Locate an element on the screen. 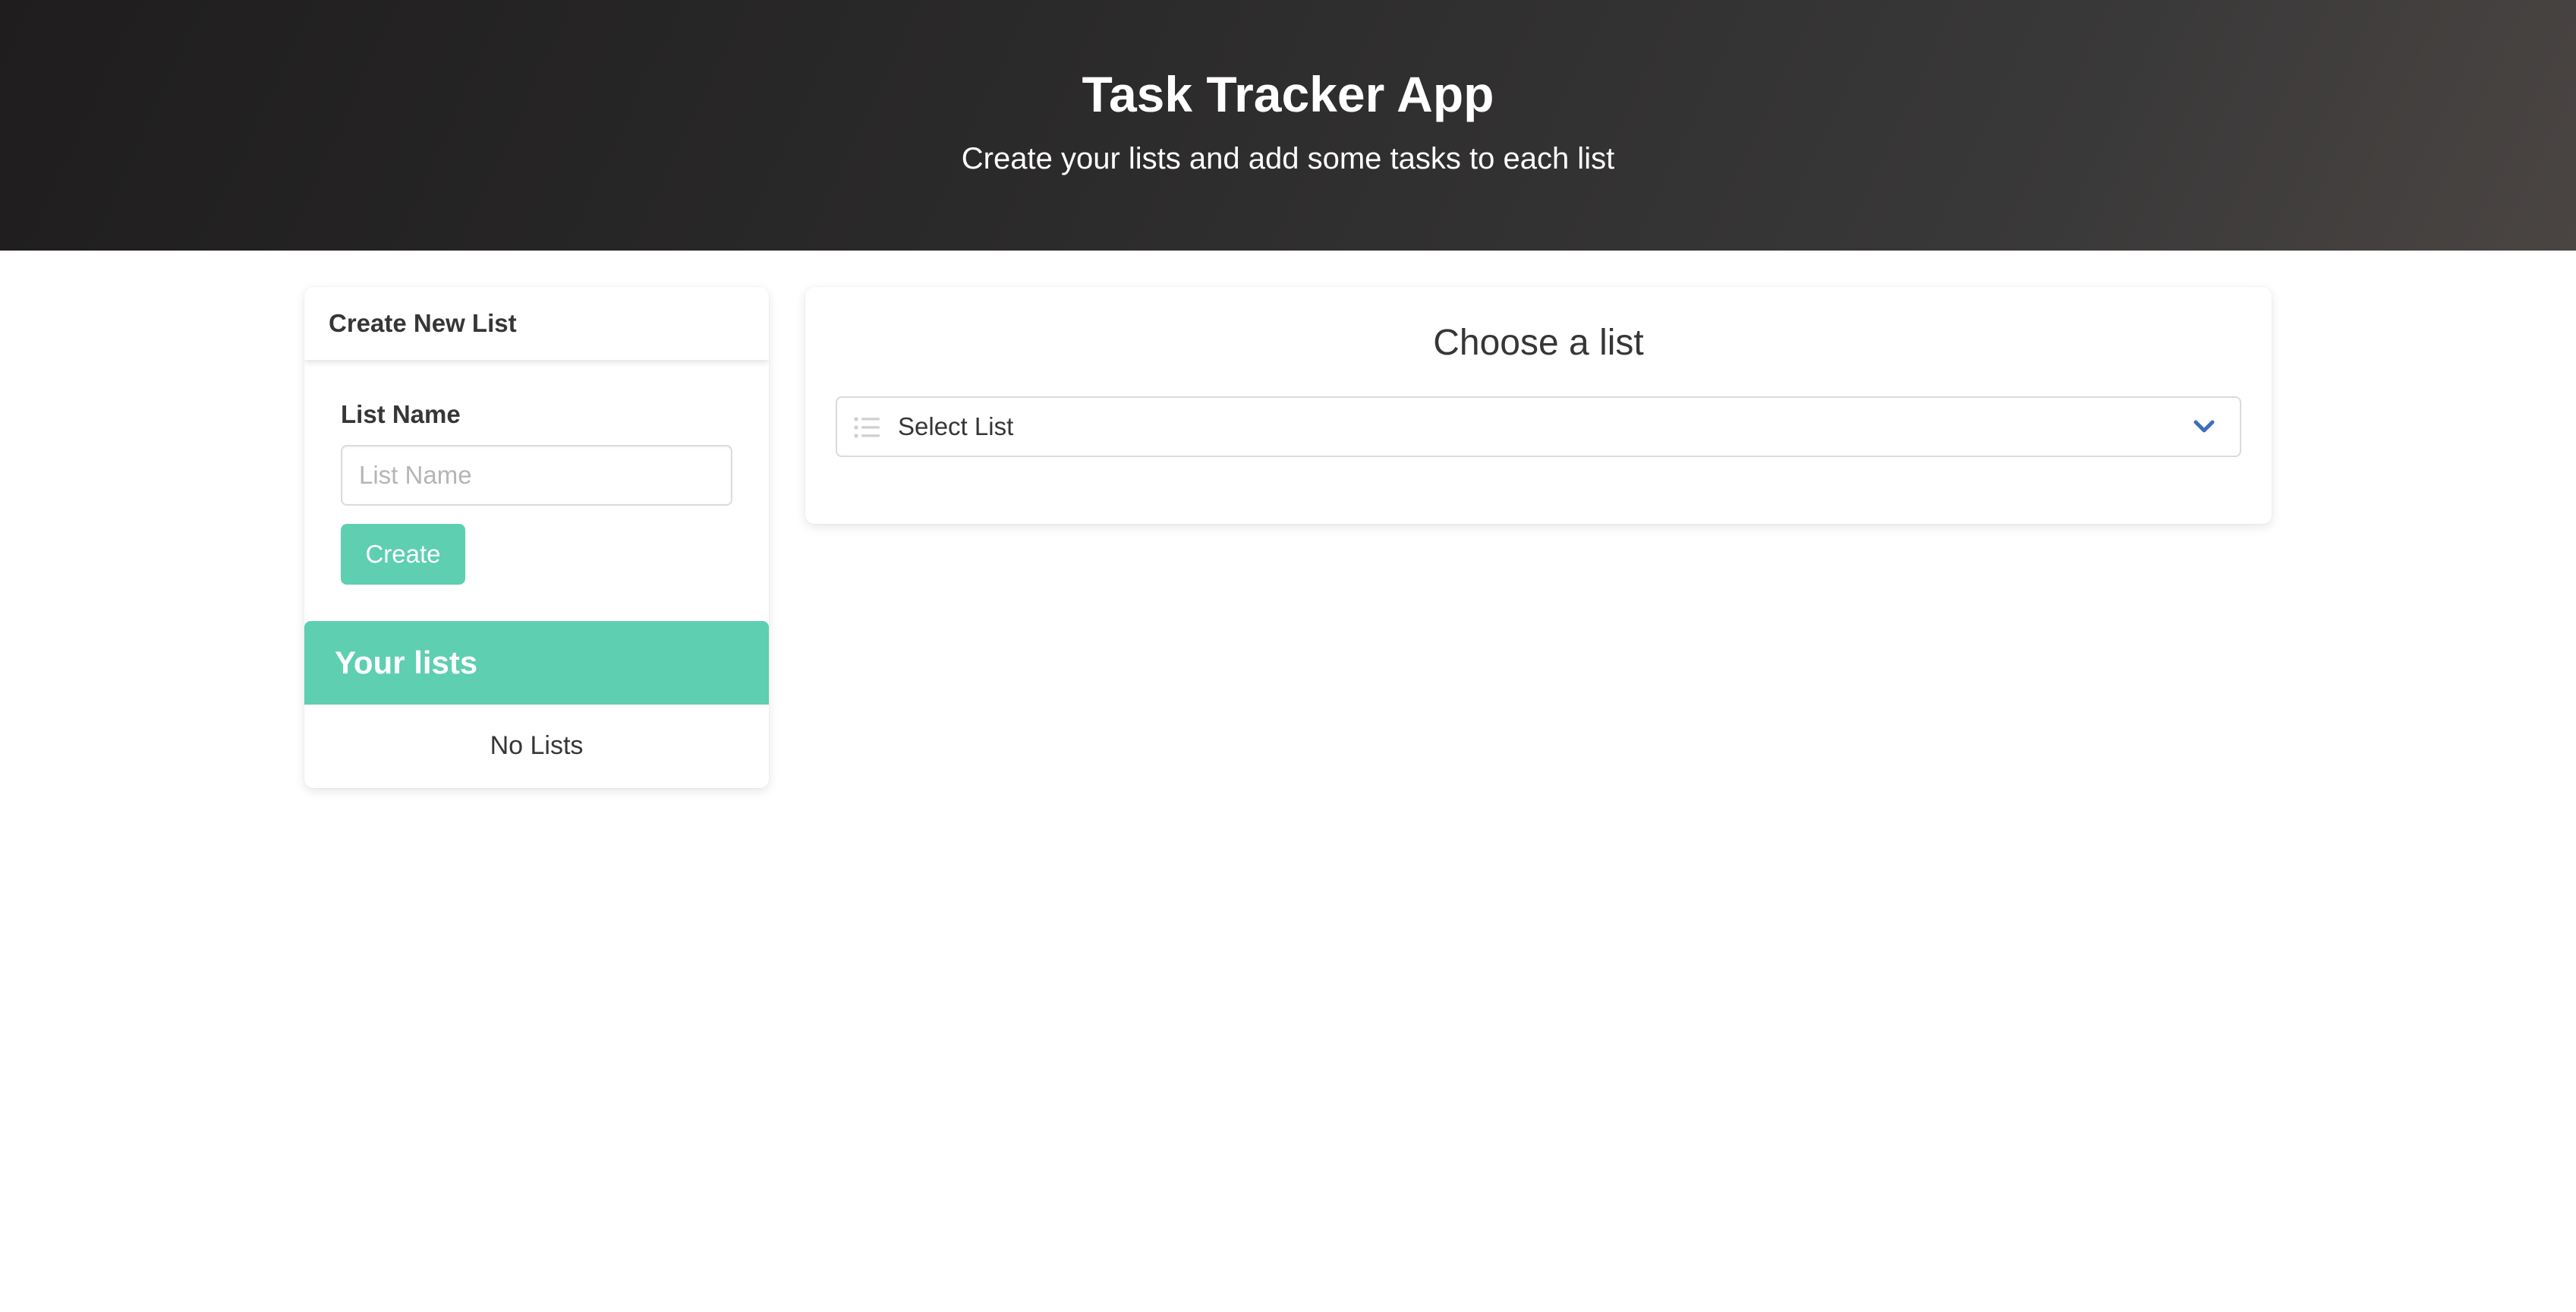 The height and width of the screenshot is (1312, 2576). list-name-label: List Name is located at coordinates (401, 414).